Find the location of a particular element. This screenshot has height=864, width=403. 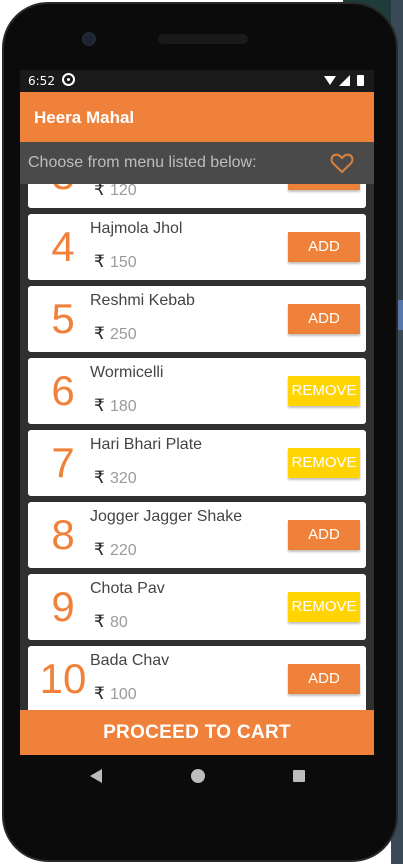

item-number: 5 is located at coordinates (63, 318).